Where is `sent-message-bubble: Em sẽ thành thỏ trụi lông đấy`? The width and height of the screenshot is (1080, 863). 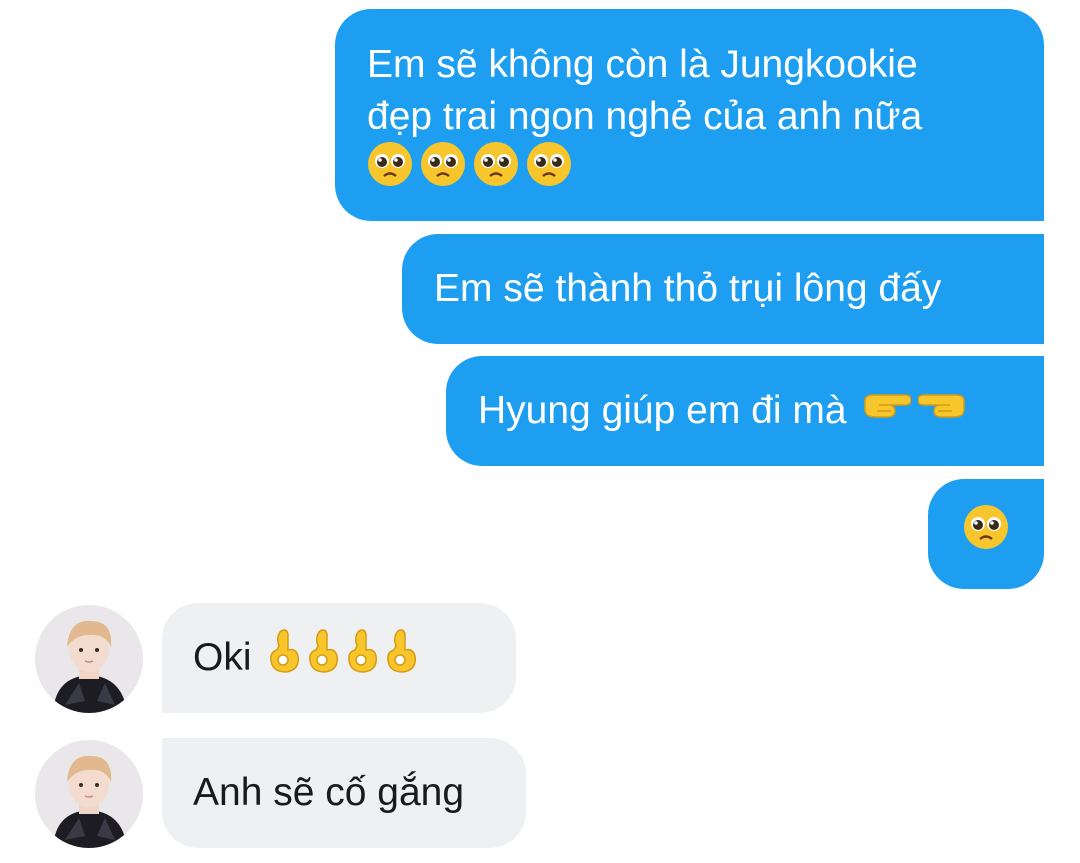
sent-message-bubble: Em sẽ thành thỏ trụi lông đấy is located at coordinates (723, 289).